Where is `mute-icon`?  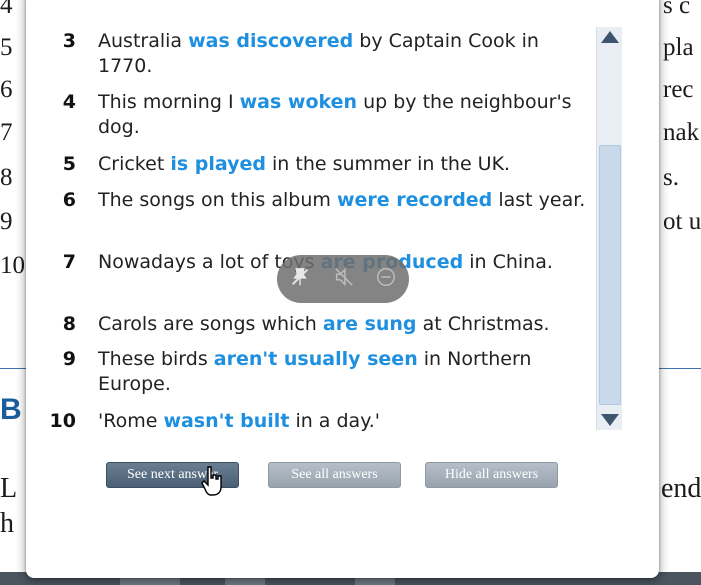 mute-icon is located at coordinates (344, 277).